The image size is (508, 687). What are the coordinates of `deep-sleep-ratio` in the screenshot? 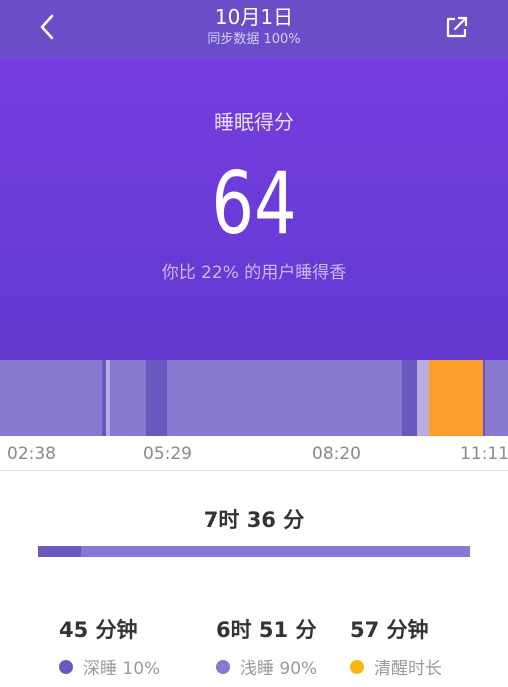 It's located at (60, 551).